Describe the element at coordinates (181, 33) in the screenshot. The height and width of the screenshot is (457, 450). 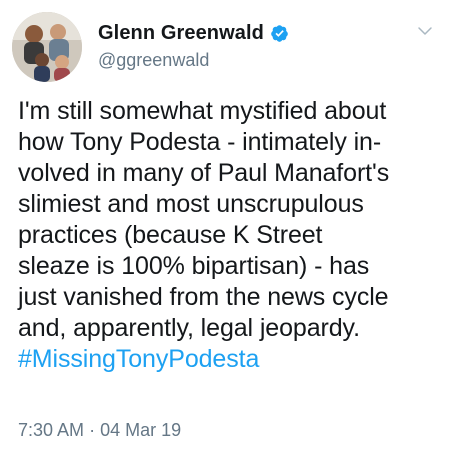
I see `display-name: Glenn Greenwald` at that location.